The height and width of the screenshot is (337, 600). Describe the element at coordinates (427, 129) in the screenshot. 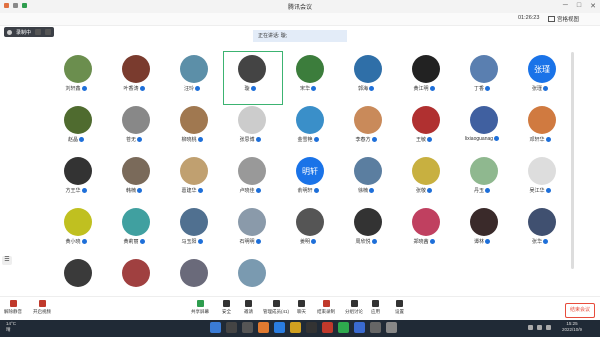

I see `participant-tile: 王敏` at that location.